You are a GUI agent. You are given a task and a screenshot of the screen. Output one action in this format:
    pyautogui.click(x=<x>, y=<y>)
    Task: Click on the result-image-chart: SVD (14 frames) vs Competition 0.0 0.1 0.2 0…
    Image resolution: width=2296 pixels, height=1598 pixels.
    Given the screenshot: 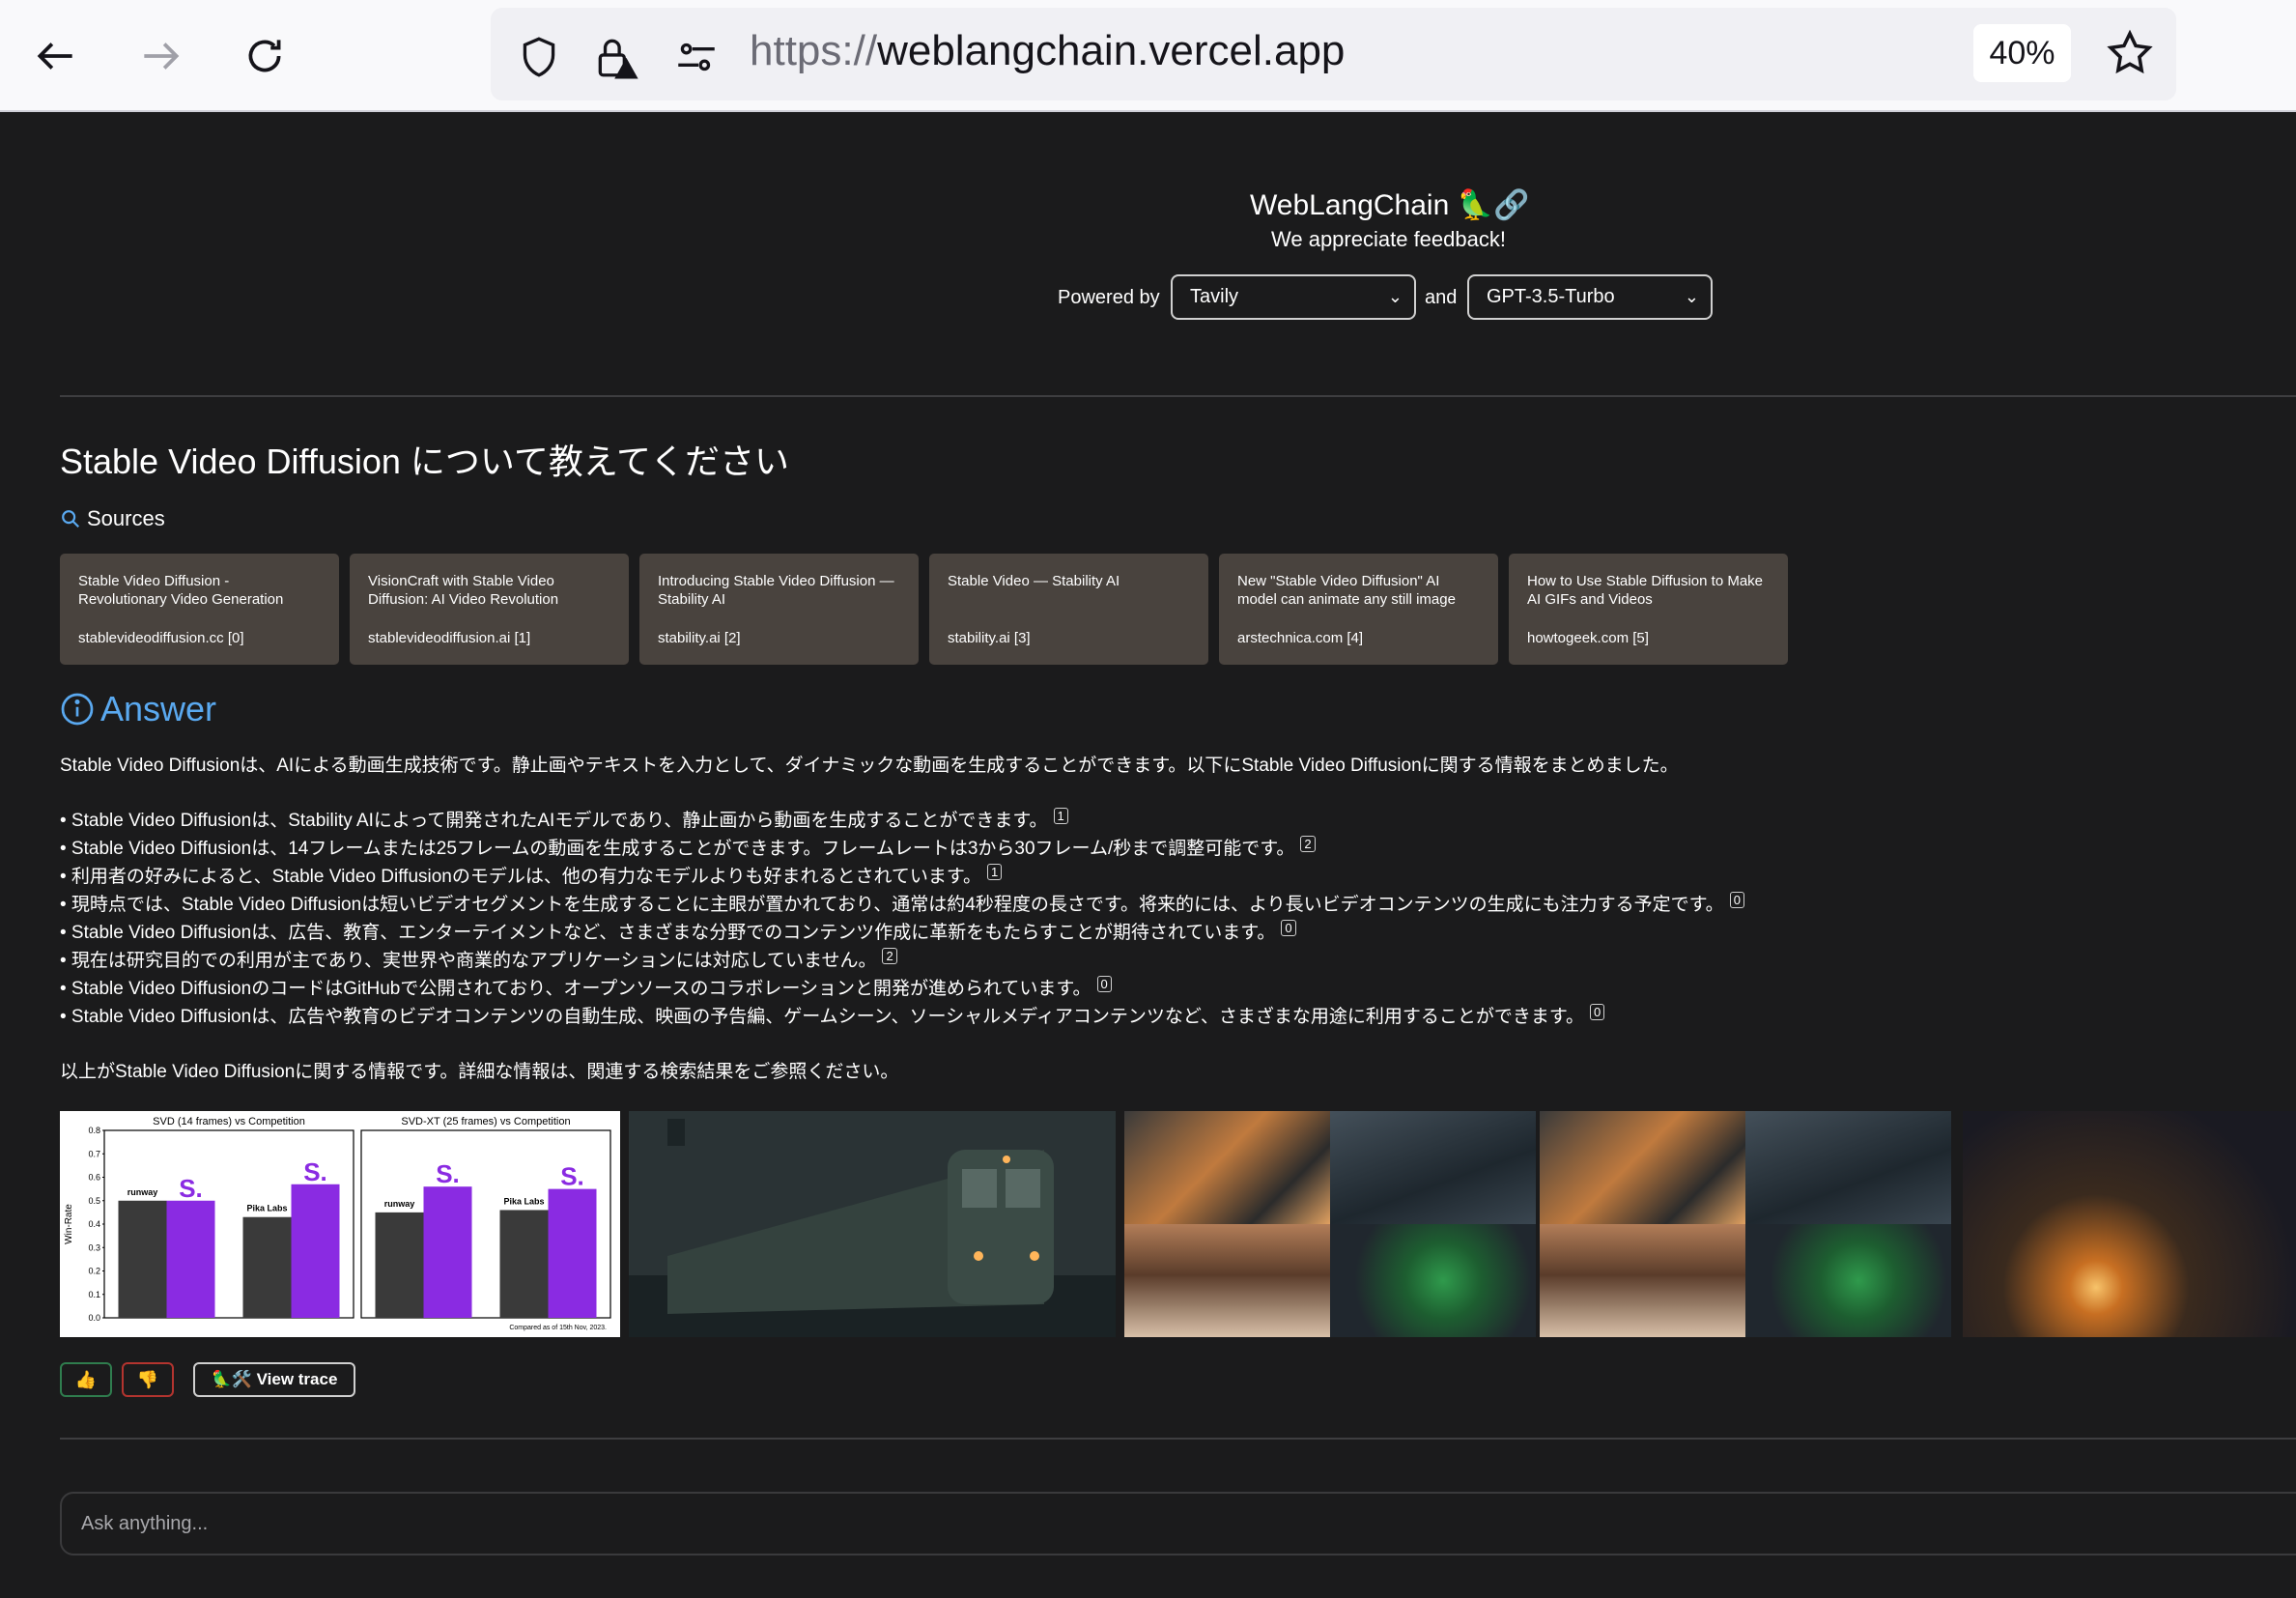 What is the action you would take?
    pyautogui.click(x=340, y=1224)
    